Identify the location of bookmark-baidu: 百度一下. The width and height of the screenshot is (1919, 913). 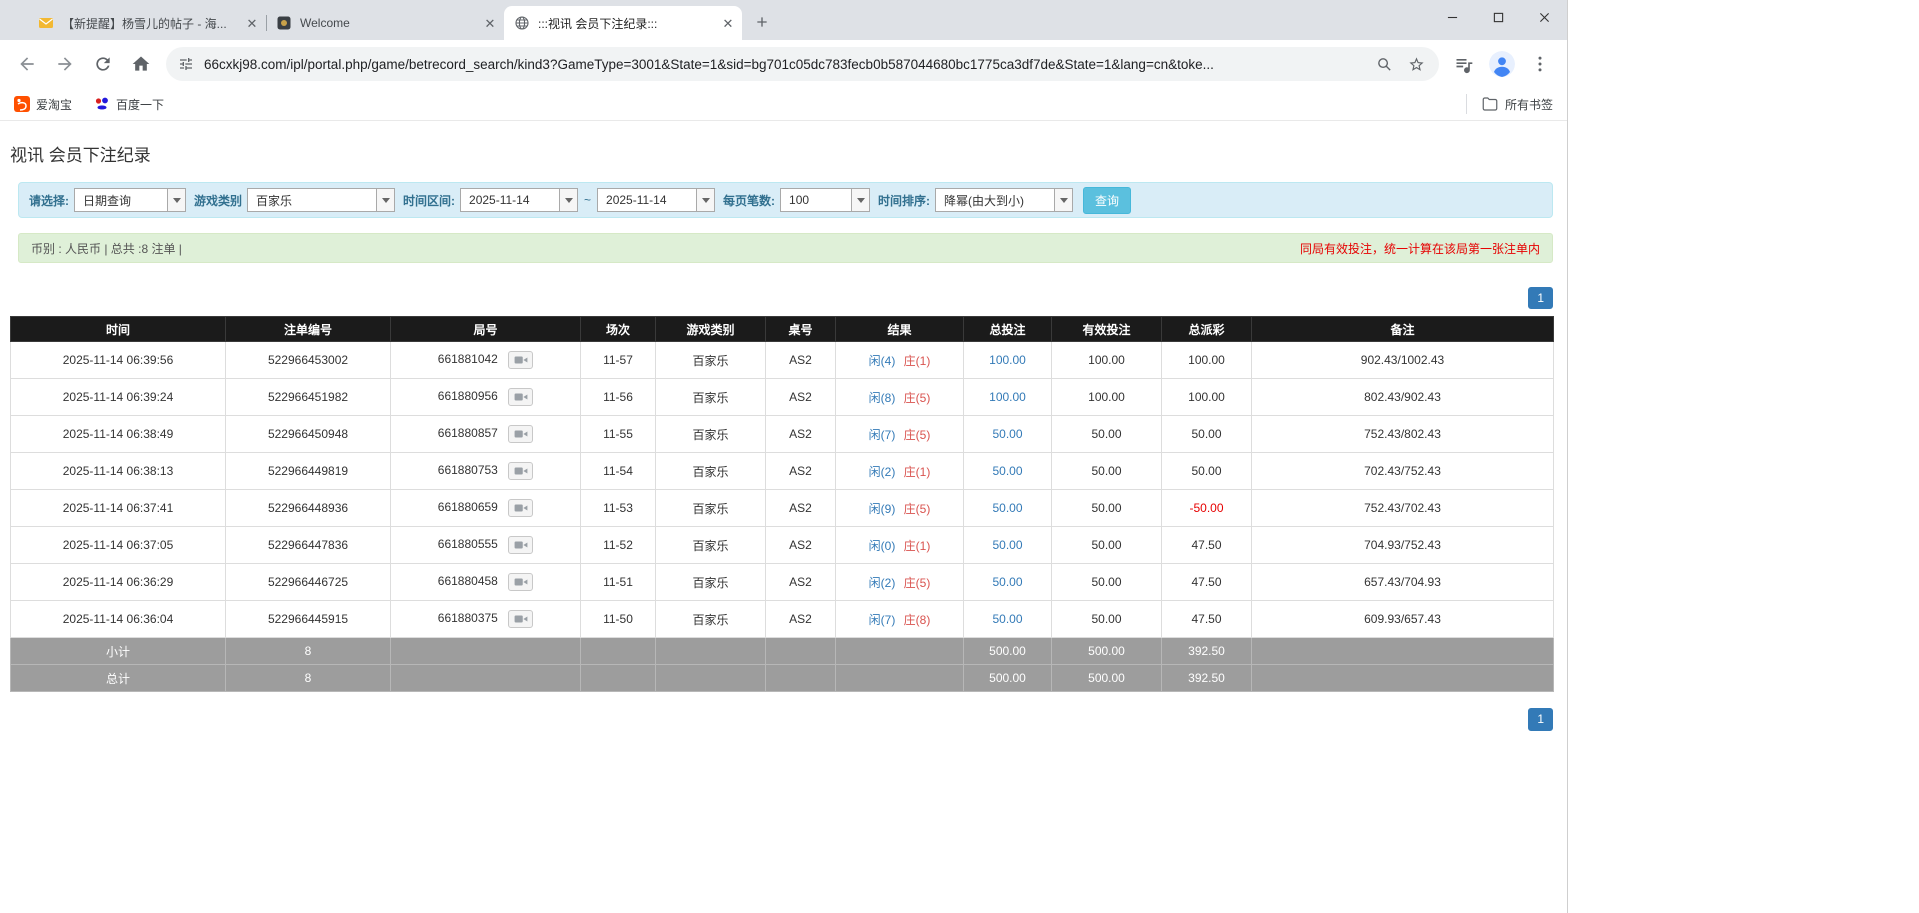
(129, 104).